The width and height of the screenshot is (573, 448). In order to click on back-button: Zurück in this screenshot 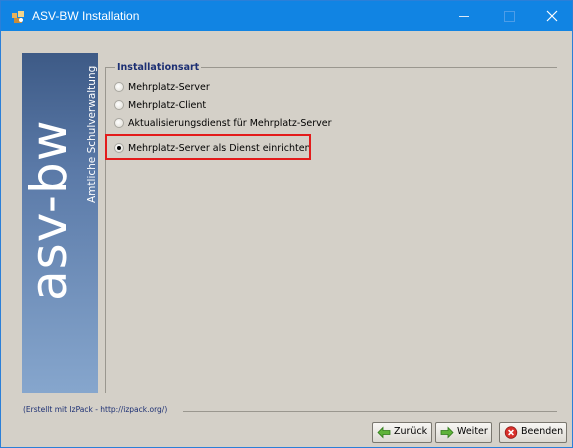, I will do `click(402, 432)`.